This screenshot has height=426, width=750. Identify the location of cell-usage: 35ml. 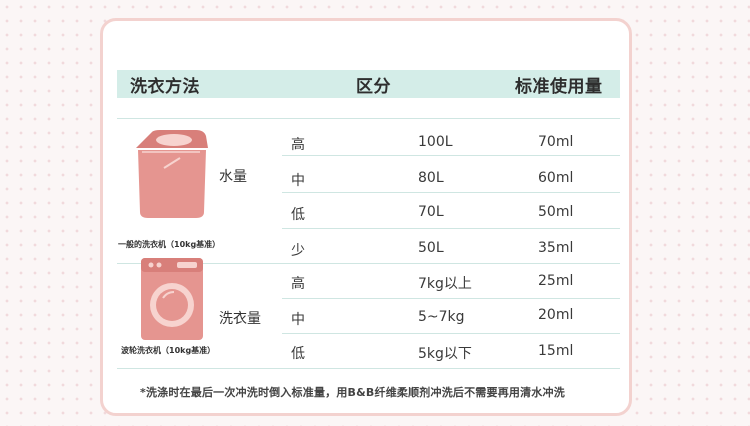
(556, 248).